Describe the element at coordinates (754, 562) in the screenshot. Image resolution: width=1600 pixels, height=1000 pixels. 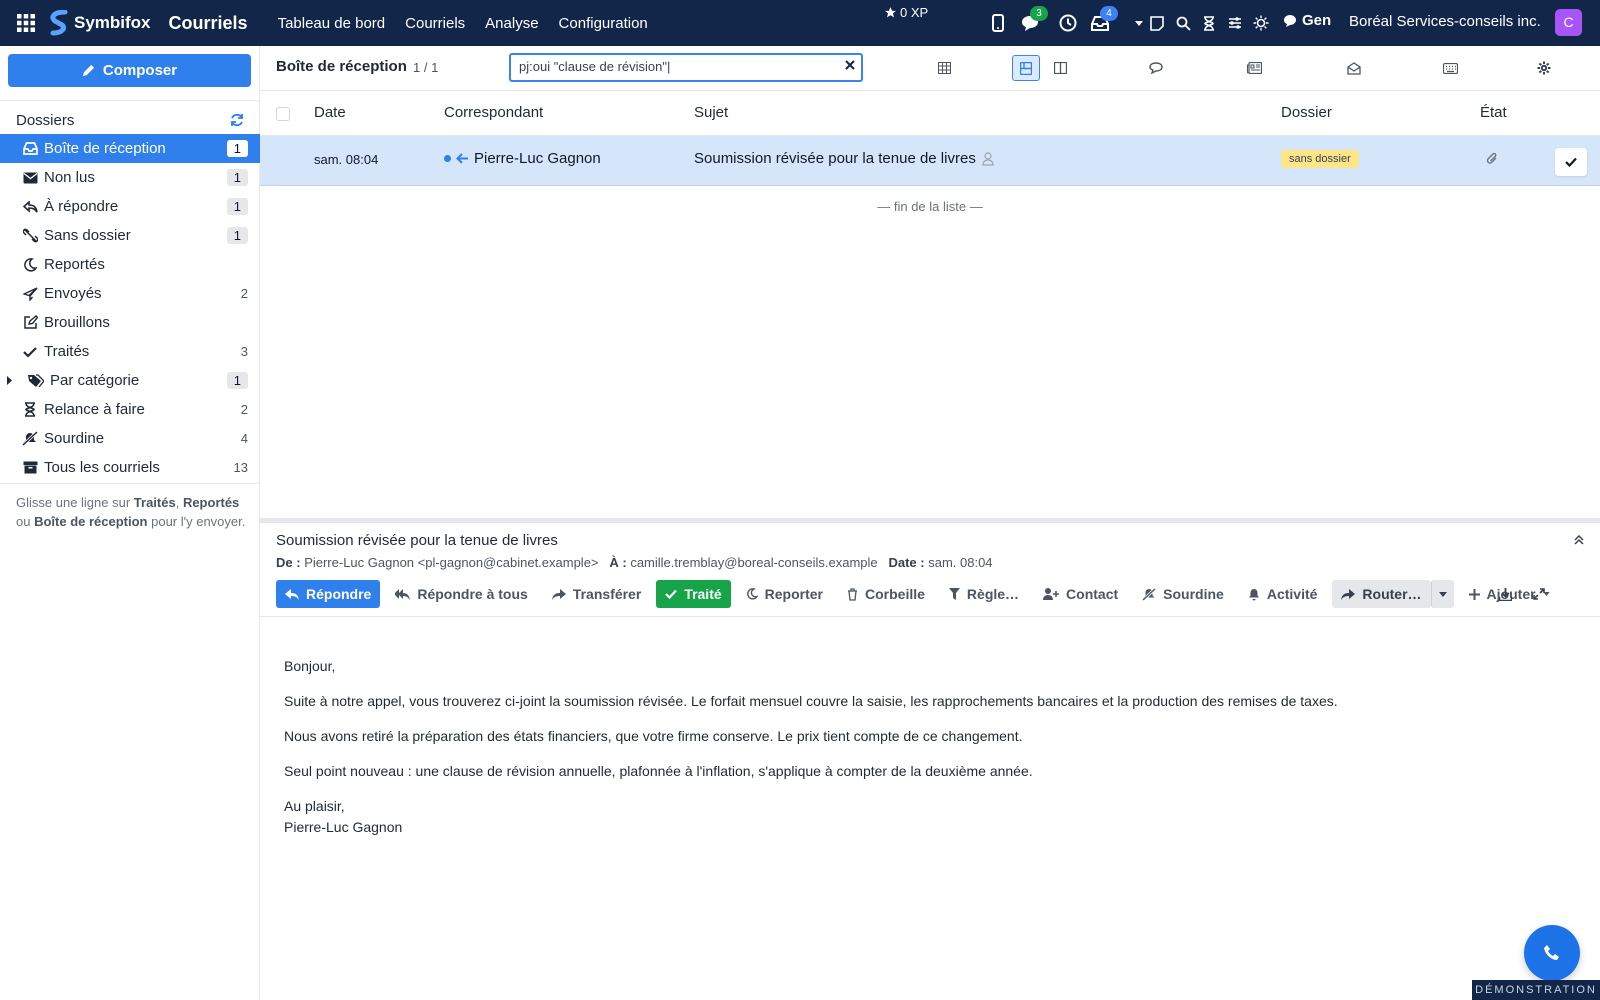
I see `preview-to: camille.tremblay@boreal-conseils.example` at that location.